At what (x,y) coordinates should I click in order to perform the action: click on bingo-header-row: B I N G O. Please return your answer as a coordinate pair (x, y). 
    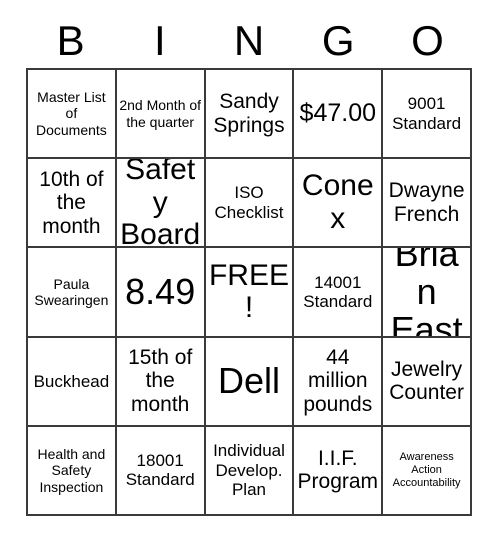
    Looking at the image, I should click on (249, 41).